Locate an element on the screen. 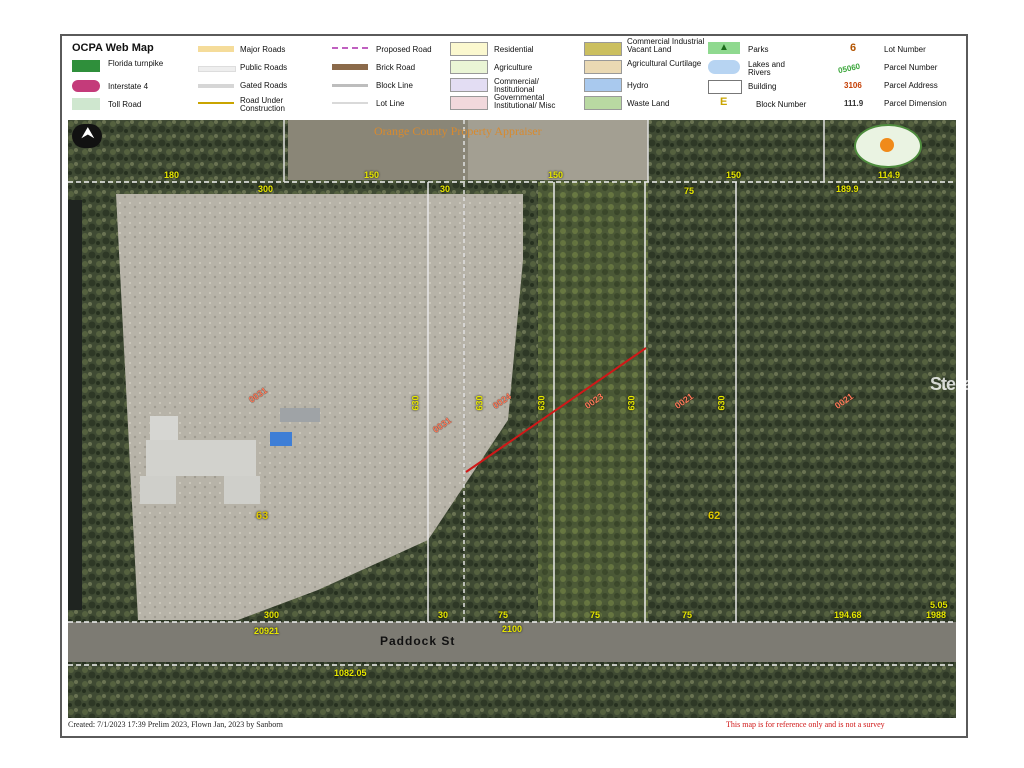 The height and width of the screenshot is (768, 1024). agriculture-swatch is located at coordinates (469, 67).